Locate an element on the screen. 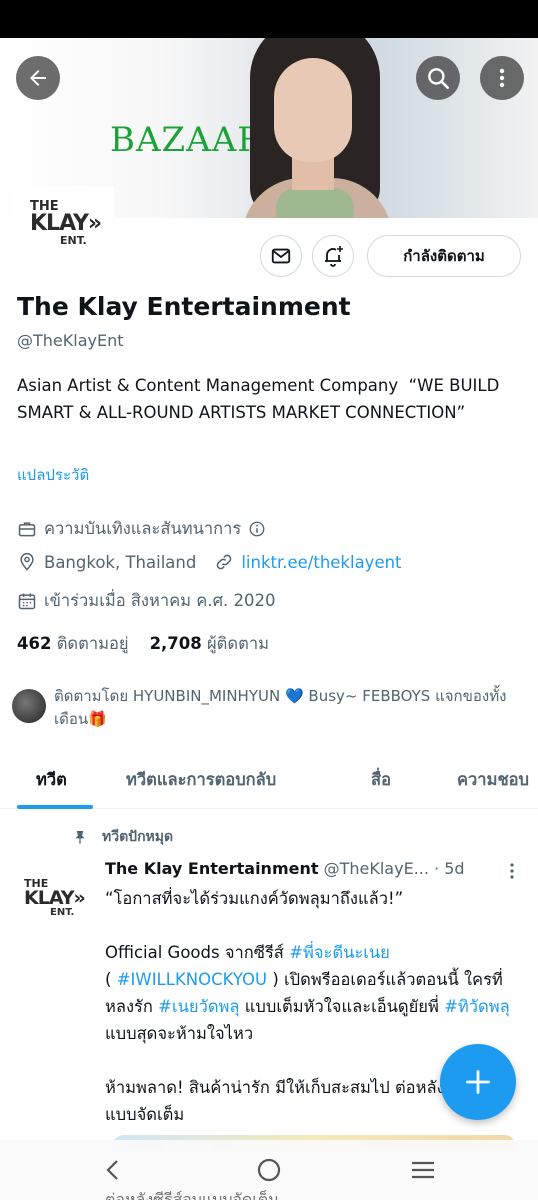  tab-likes: ความชอบ is located at coordinates (493, 780).